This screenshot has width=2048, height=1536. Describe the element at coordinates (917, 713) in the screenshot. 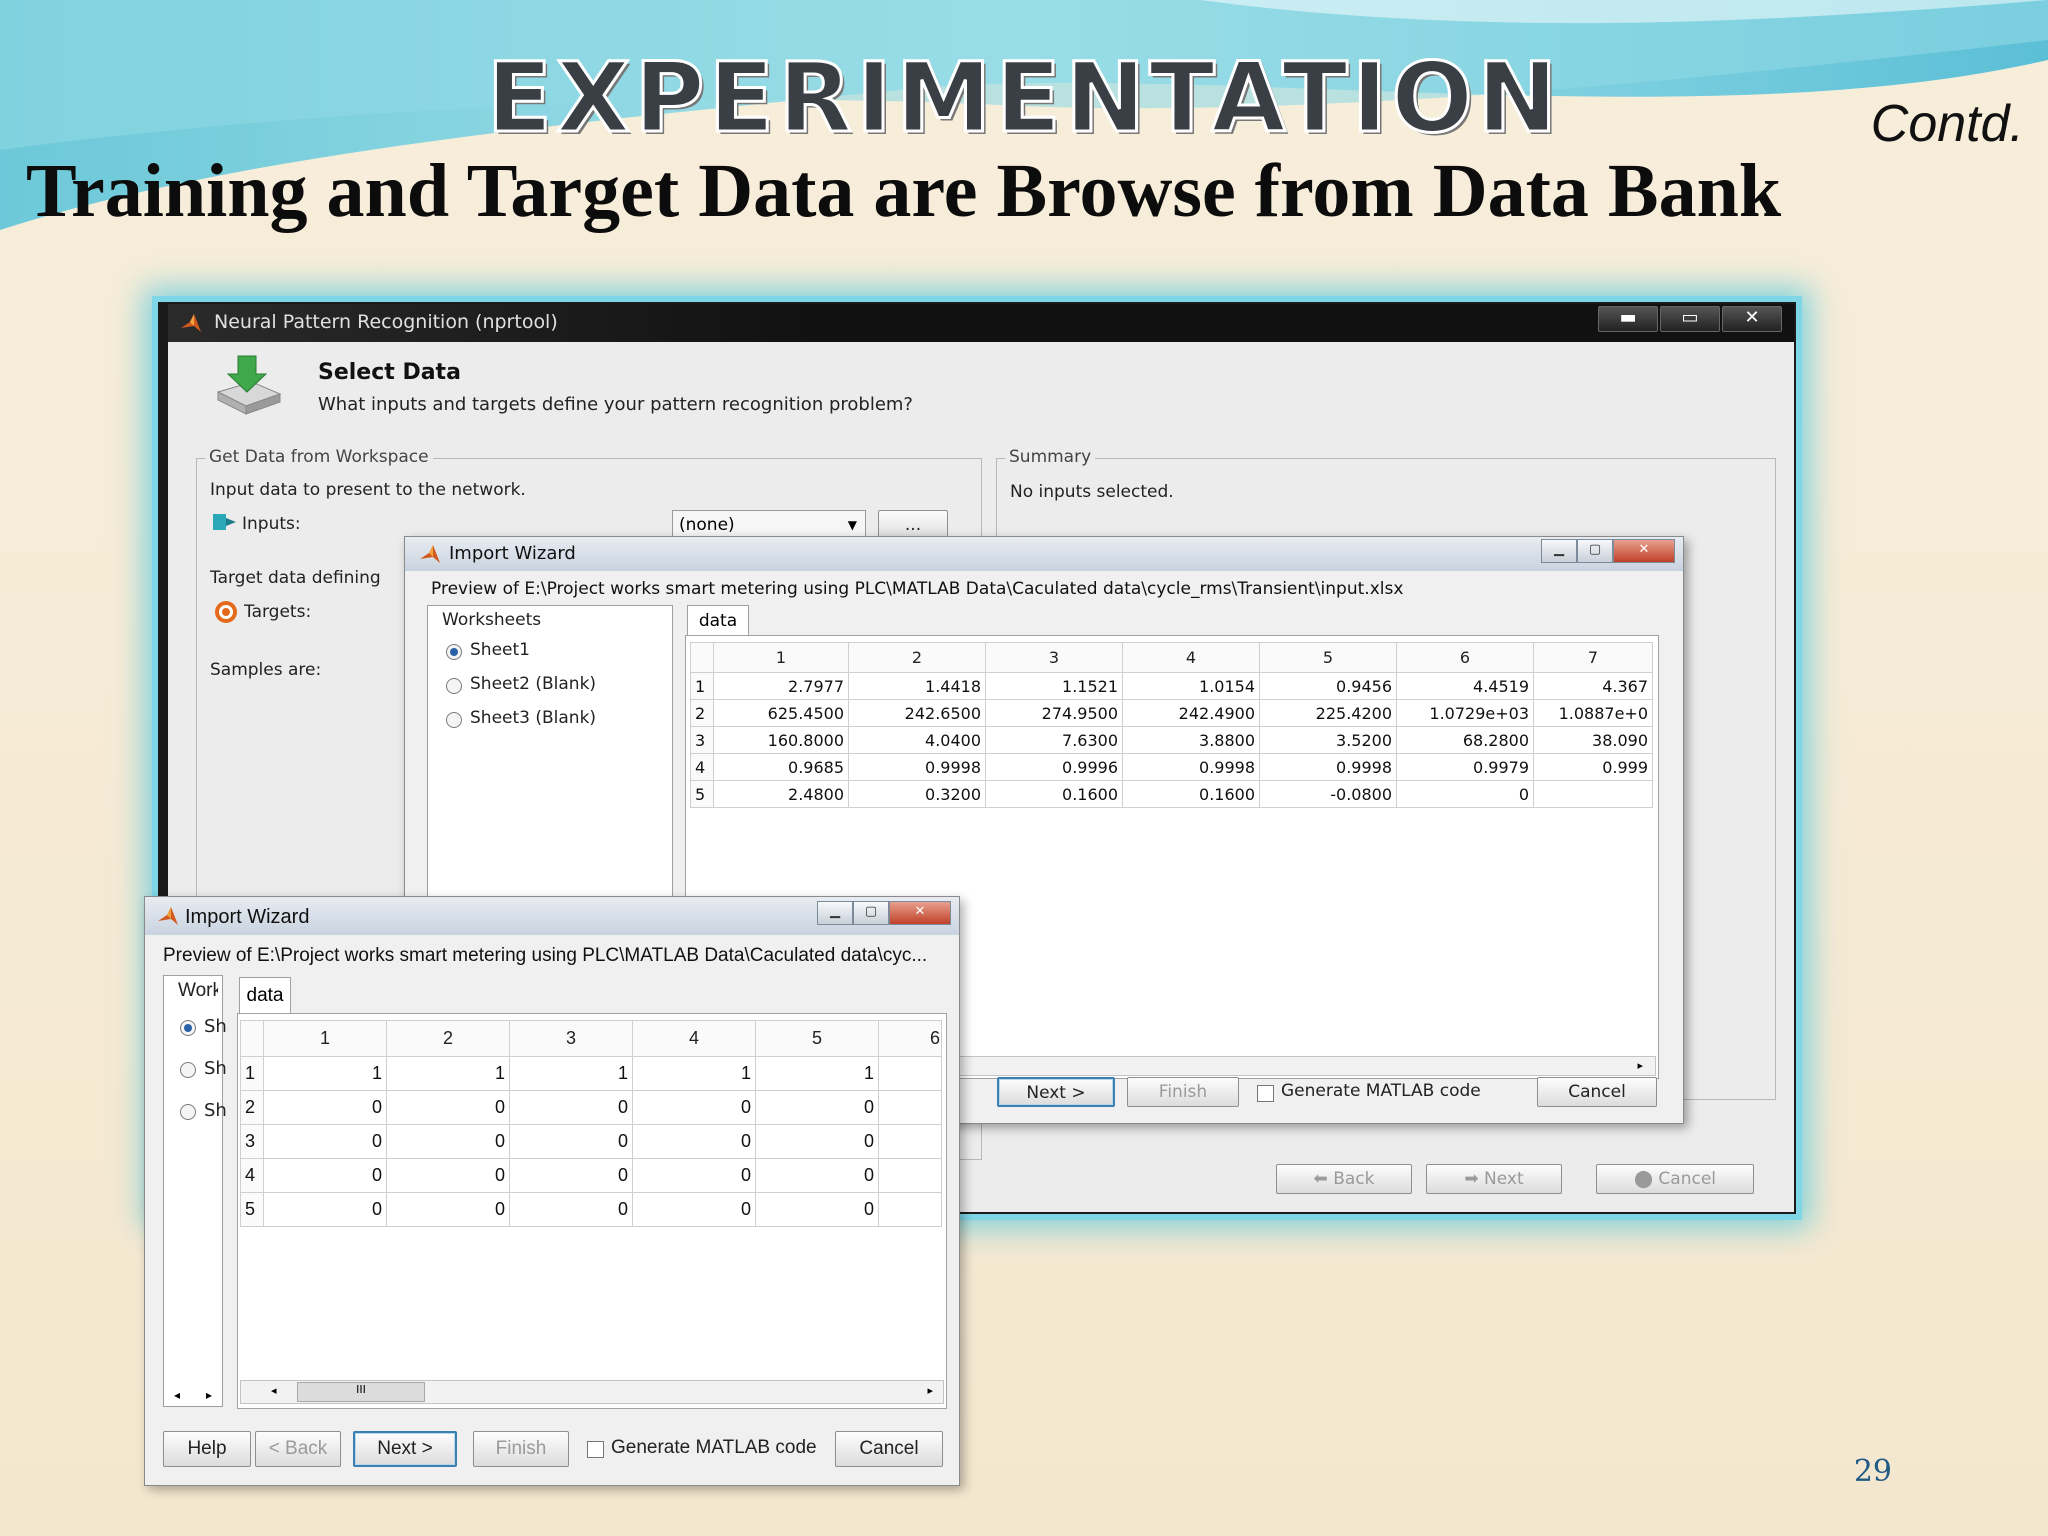

I see `table-cell: 242.6500` at that location.